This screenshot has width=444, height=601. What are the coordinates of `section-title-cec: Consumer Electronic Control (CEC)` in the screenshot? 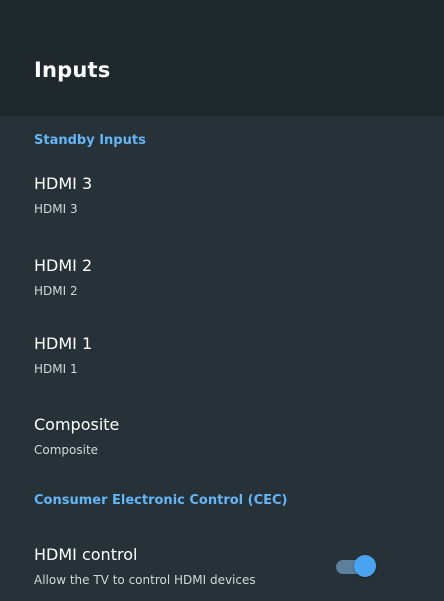 It's located at (161, 500).